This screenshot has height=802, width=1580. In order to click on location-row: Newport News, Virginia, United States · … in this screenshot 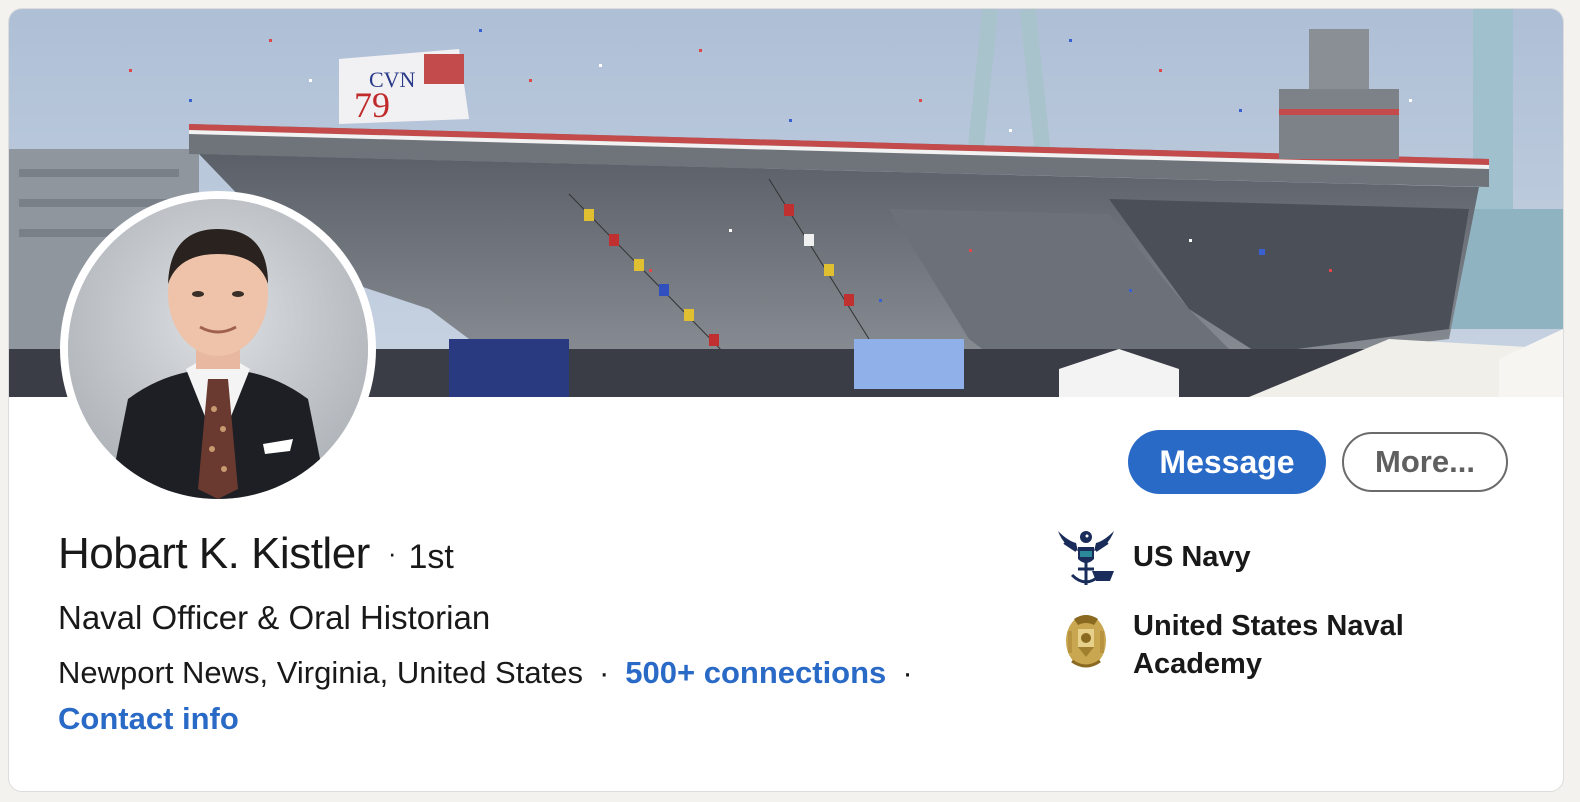, I will do `click(493, 673)`.